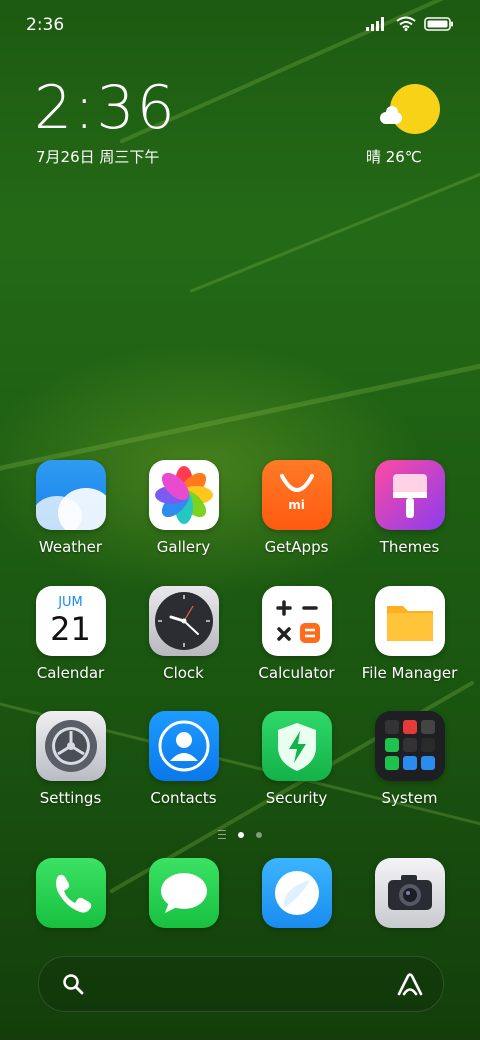  Describe the element at coordinates (240, 25) in the screenshot. I see `status-bar: 2:36` at that location.